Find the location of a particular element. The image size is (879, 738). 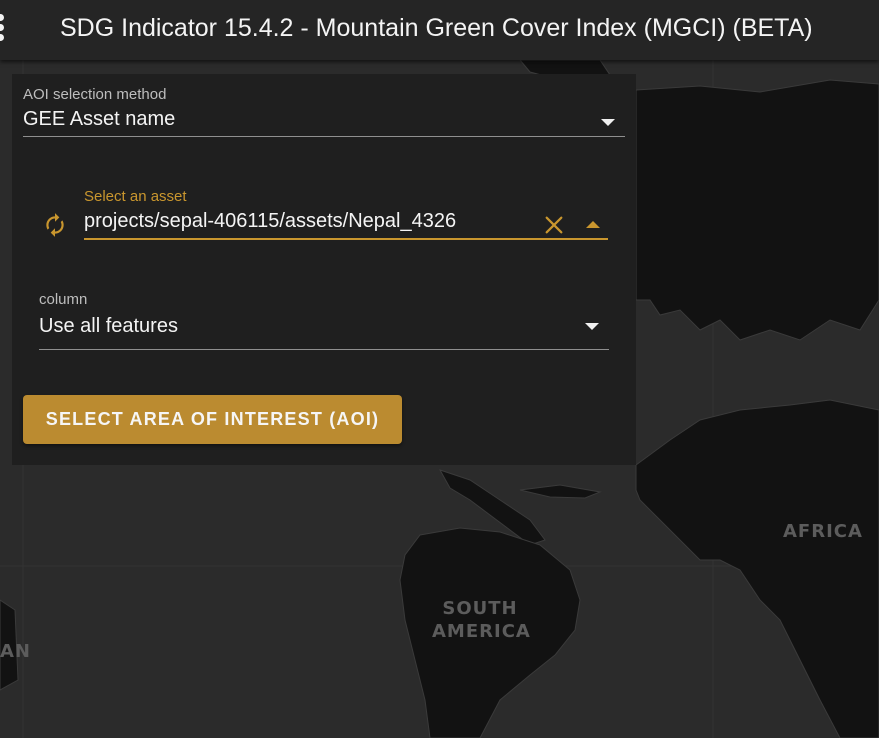

map-label-partial: AN is located at coordinates (15, 651).